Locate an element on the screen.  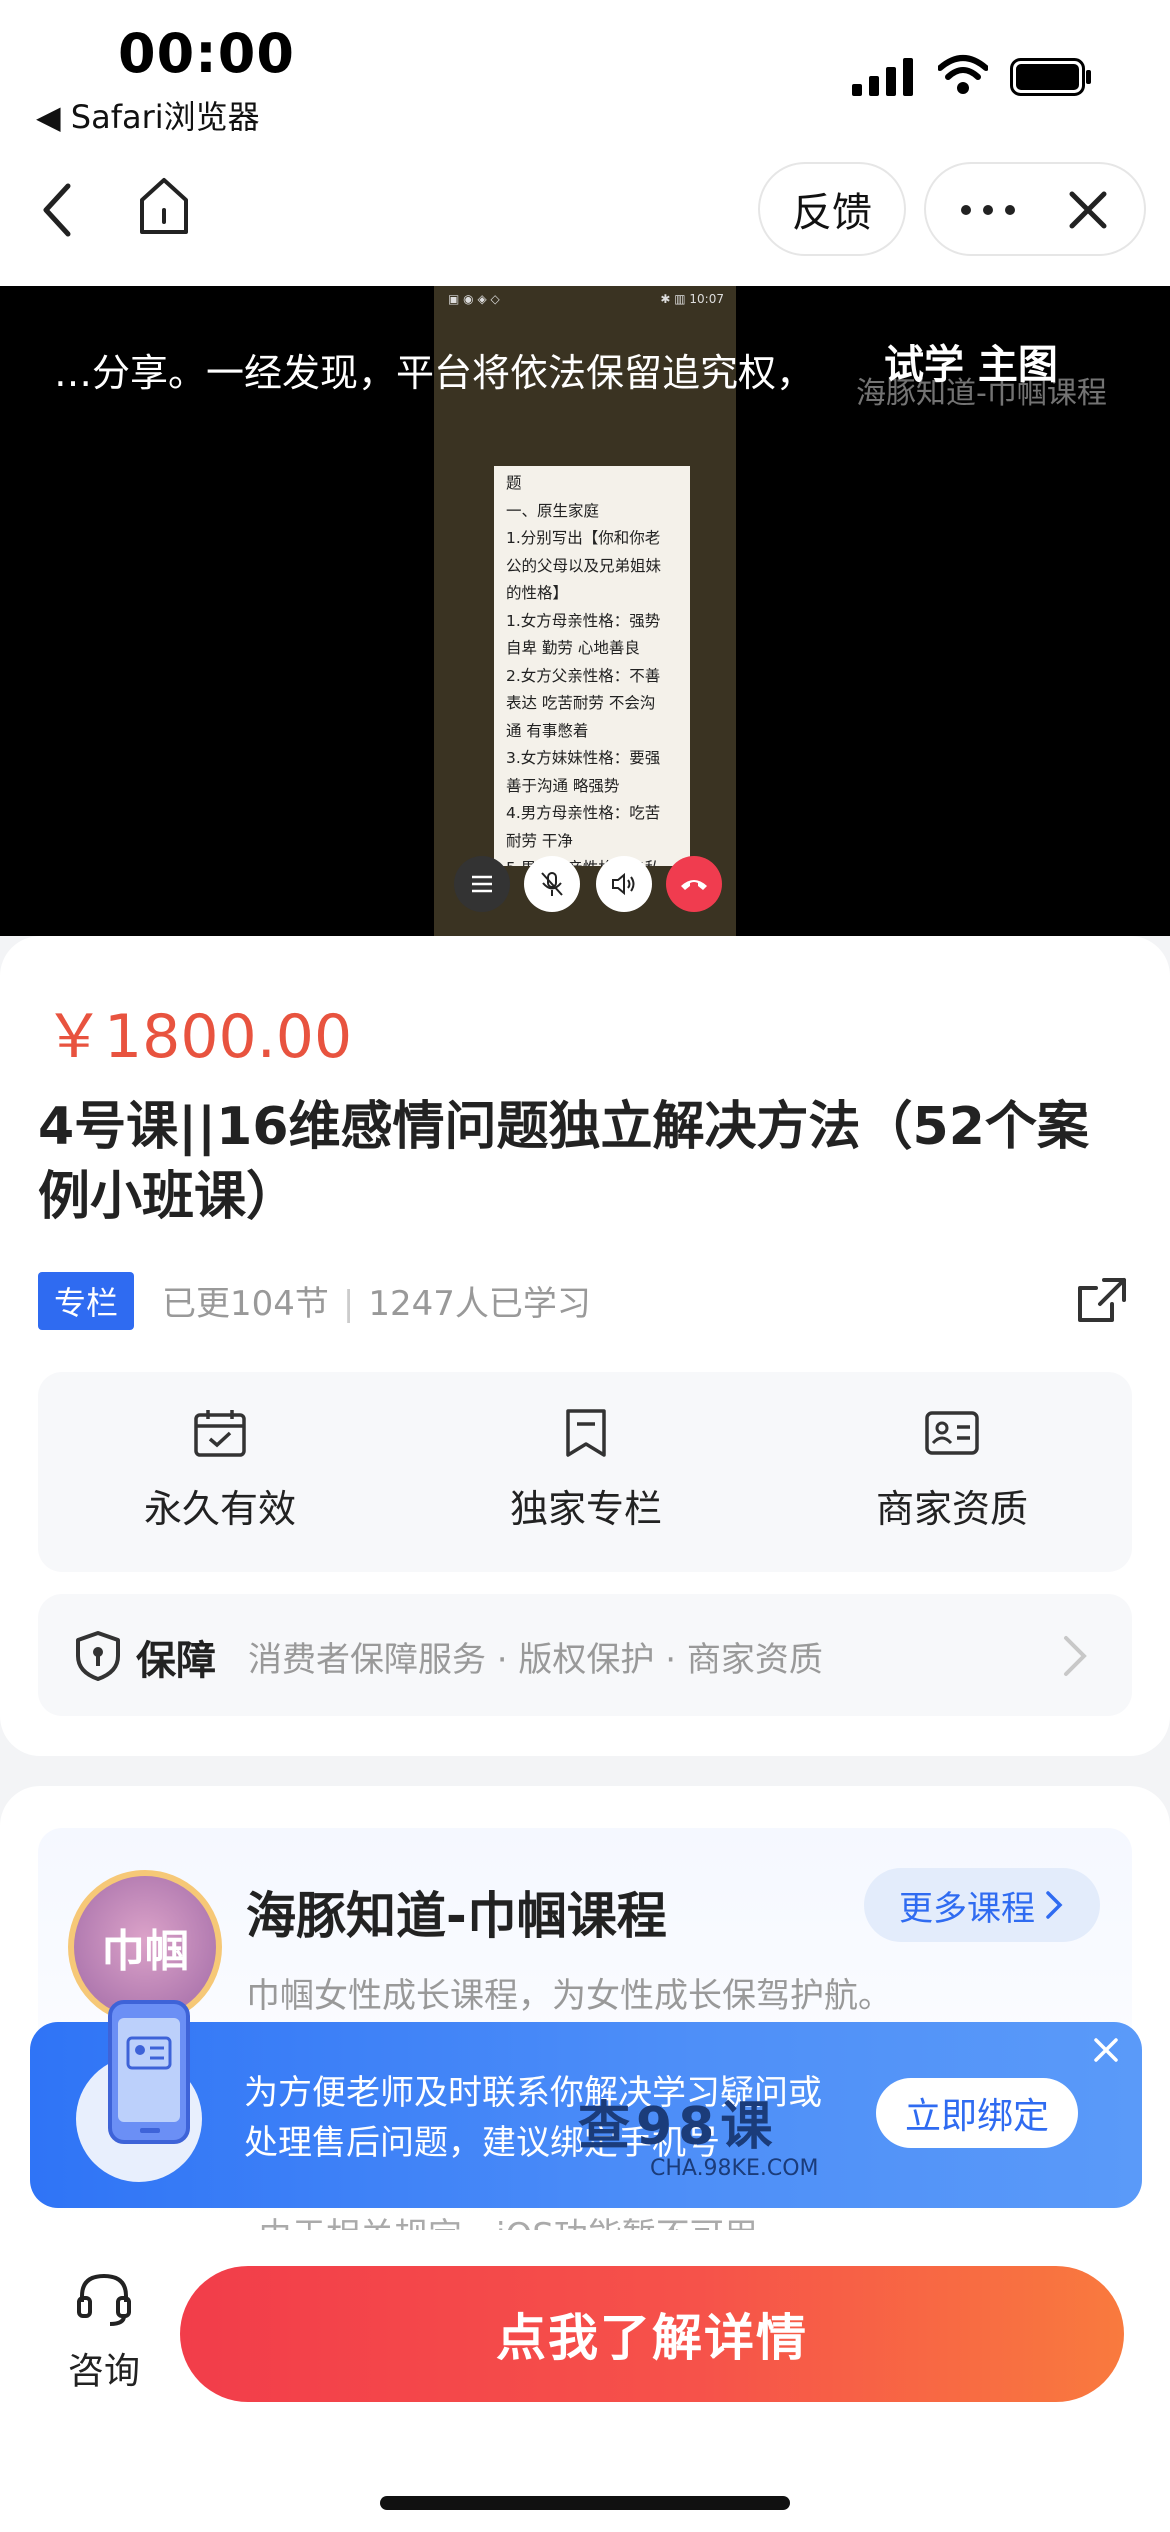
nav-bar: 反馈 is located at coordinates (585, 218).